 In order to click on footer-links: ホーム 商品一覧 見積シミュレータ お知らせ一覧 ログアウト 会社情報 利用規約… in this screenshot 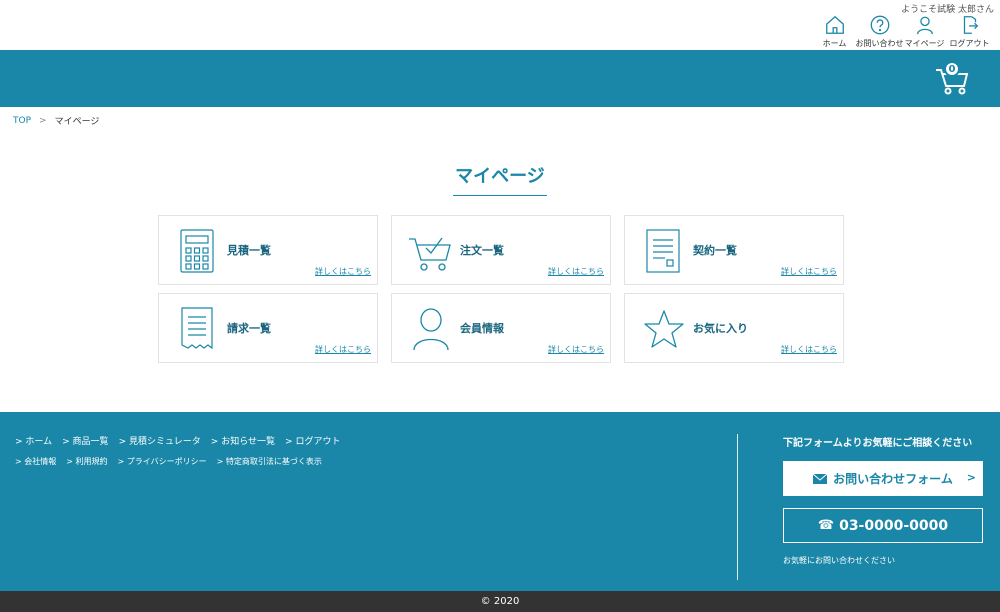, I will do `click(182, 455)`.